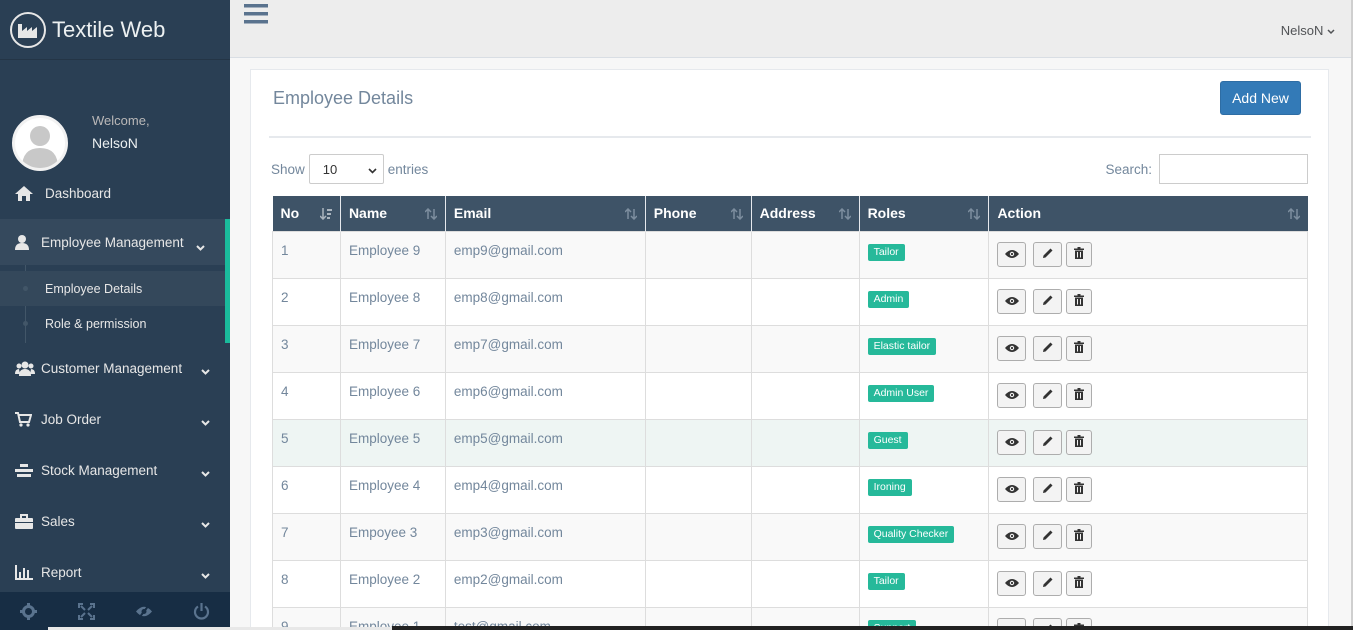  I want to click on sidebar-item-dashboard: Dashboard, so click(115, 193).